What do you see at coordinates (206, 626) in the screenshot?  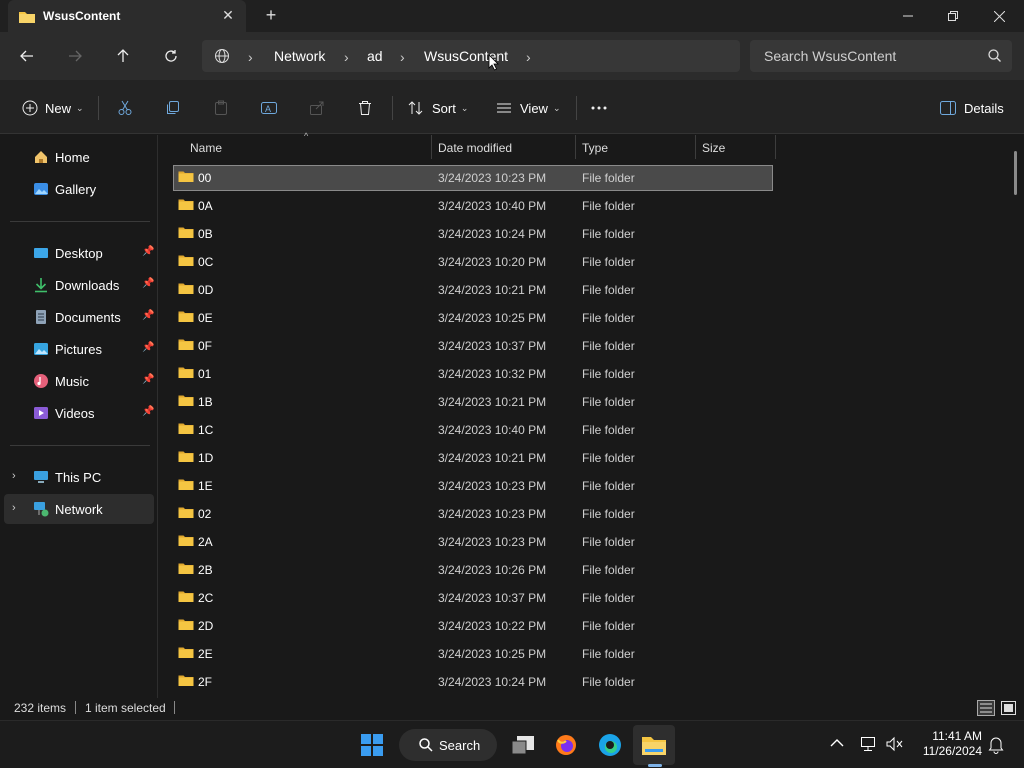 I see `cell-name: 2D` at bounding box center [206, 626].